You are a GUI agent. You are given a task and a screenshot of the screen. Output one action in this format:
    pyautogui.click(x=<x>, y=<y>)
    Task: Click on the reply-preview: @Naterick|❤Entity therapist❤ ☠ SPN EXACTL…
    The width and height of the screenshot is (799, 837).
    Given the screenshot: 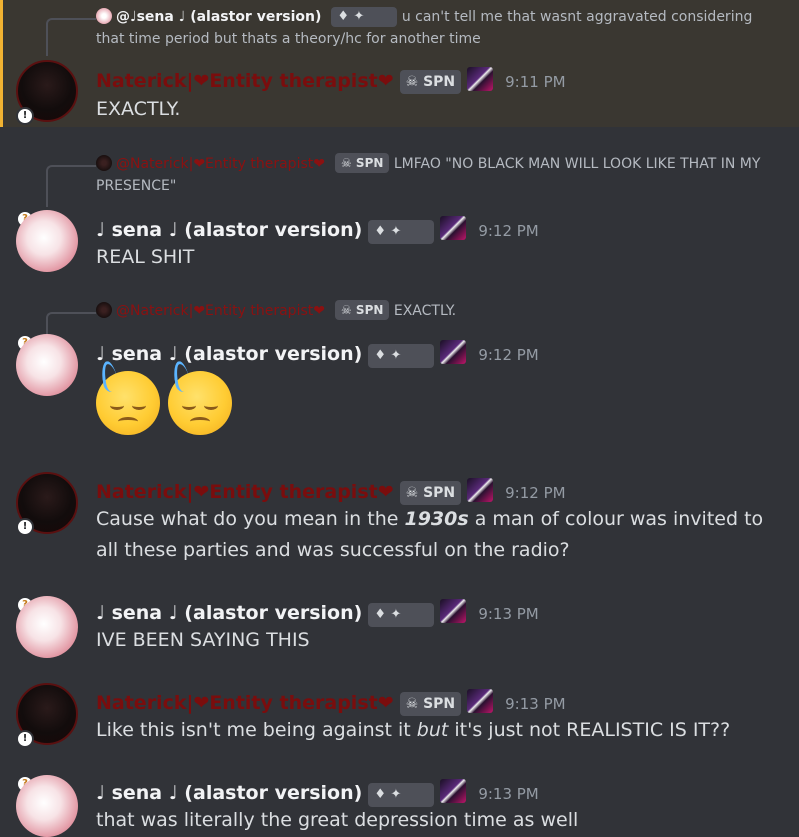 What is the action you would take?
    pyautogui.click(x=437, y=311)
    